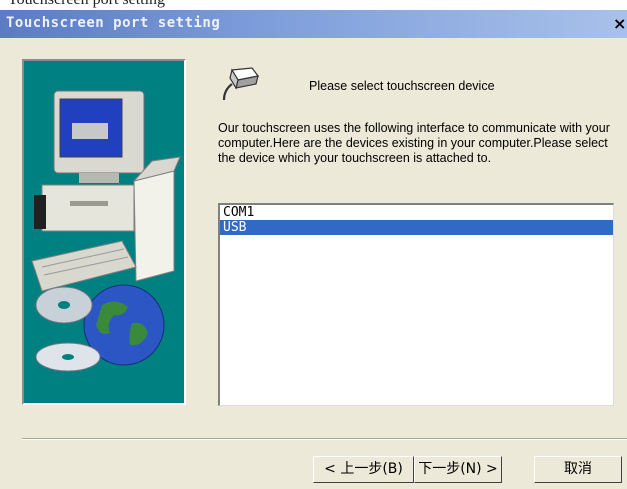 The image size is (627, 489). Describe the element at coordinates (241, 84) in the screenshot. I see `usb-connector-icon` at that location.